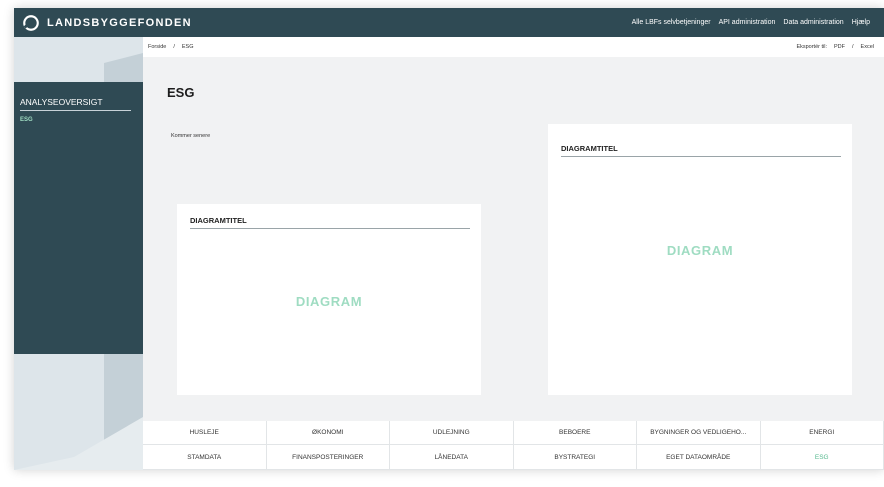  I want to click on brand-logo-icon, so click(31, 22).